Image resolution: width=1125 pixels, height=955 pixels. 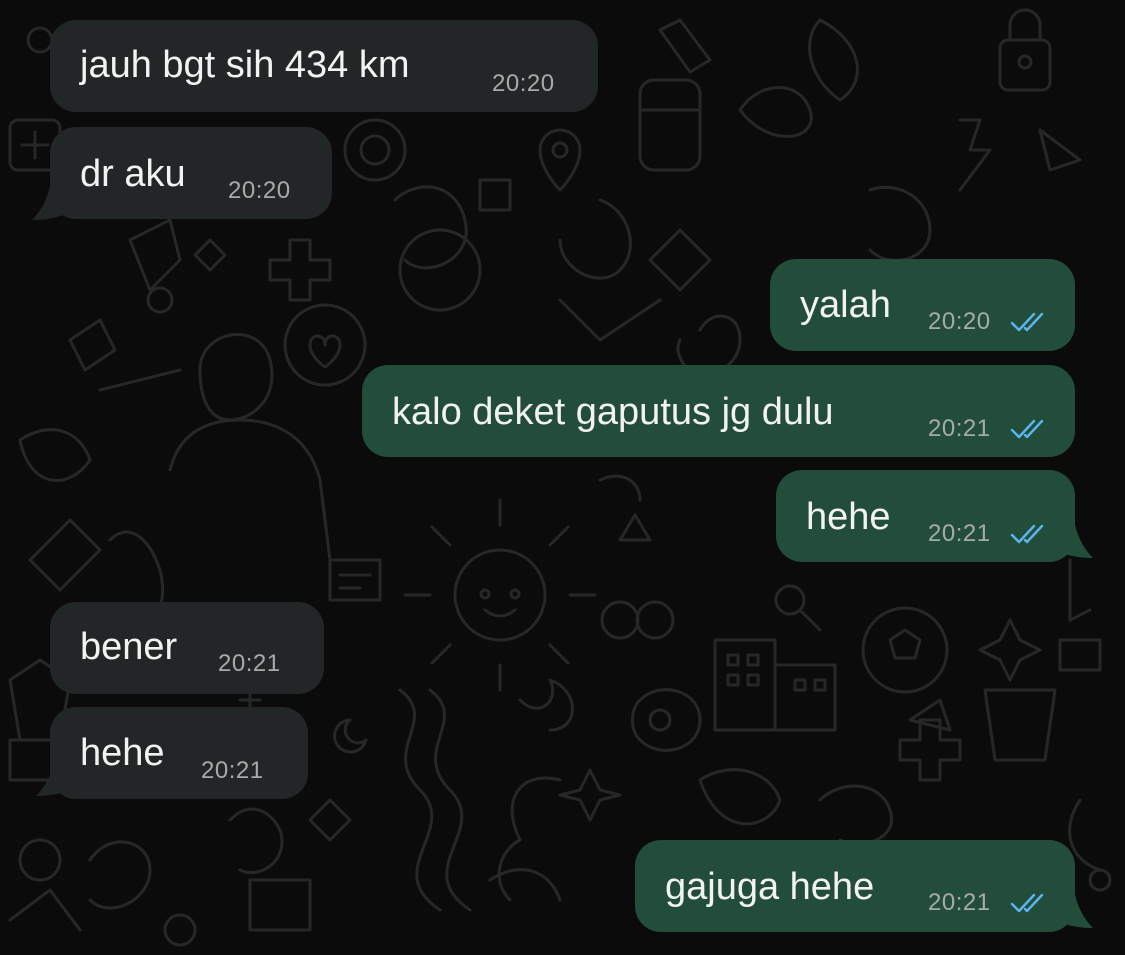 What do you see at coordinates (925, 516) in the screenshot?
I see `outgoing-message-bubble: hehe 20:21` at bounding box center [925, 516].